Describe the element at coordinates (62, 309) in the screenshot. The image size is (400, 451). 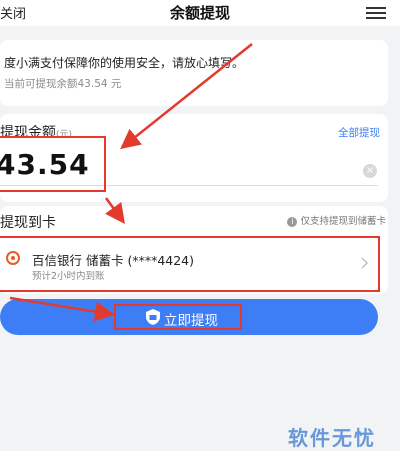
I see `arrow-to-button` at that location.